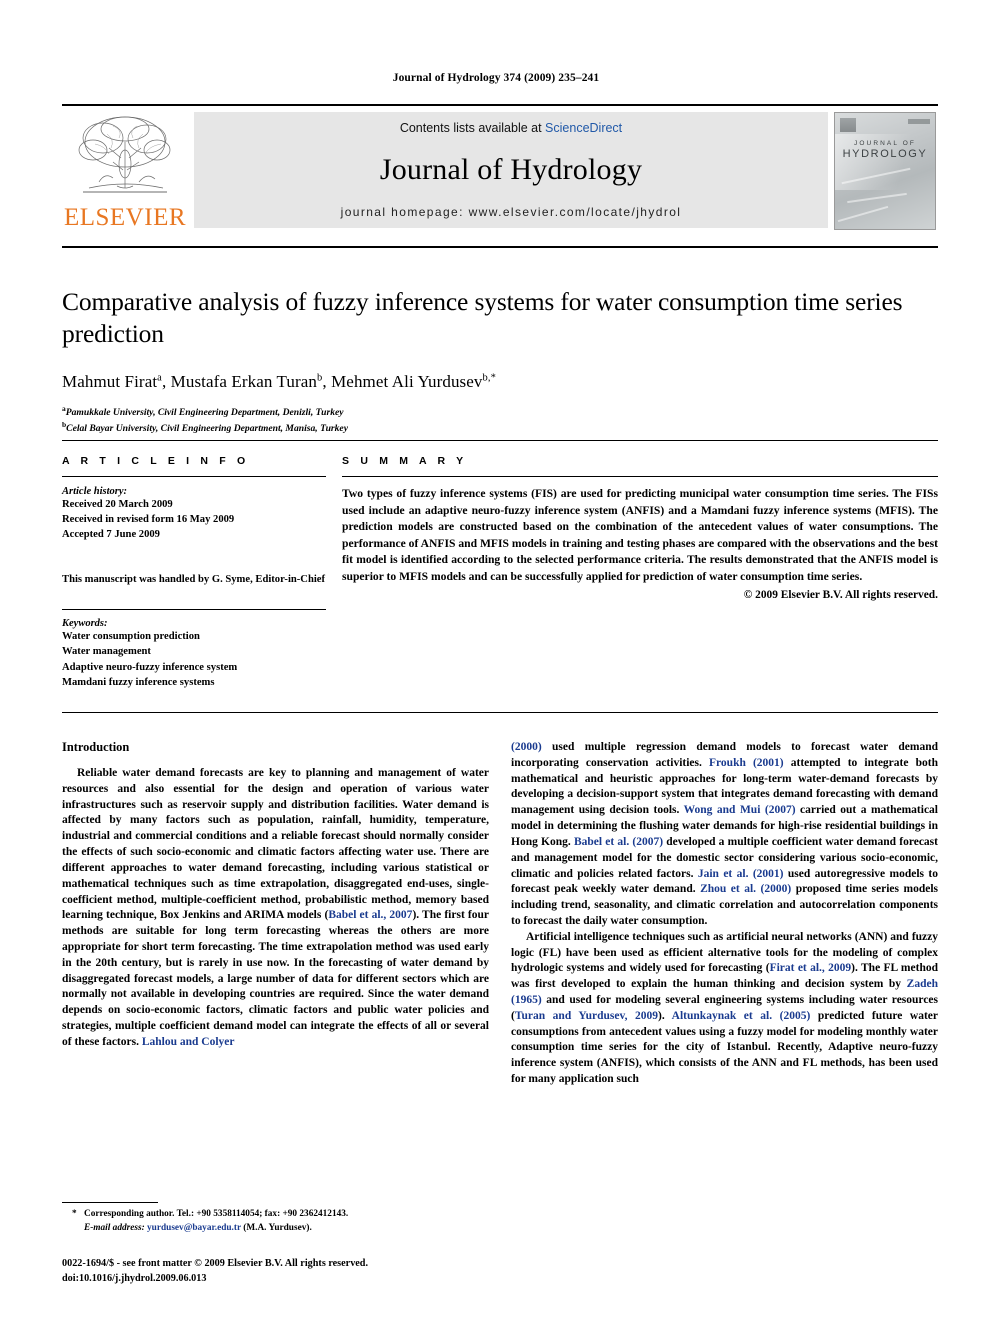  I want to click on citation-link: Babel et al. (2007), so click(618, 842).